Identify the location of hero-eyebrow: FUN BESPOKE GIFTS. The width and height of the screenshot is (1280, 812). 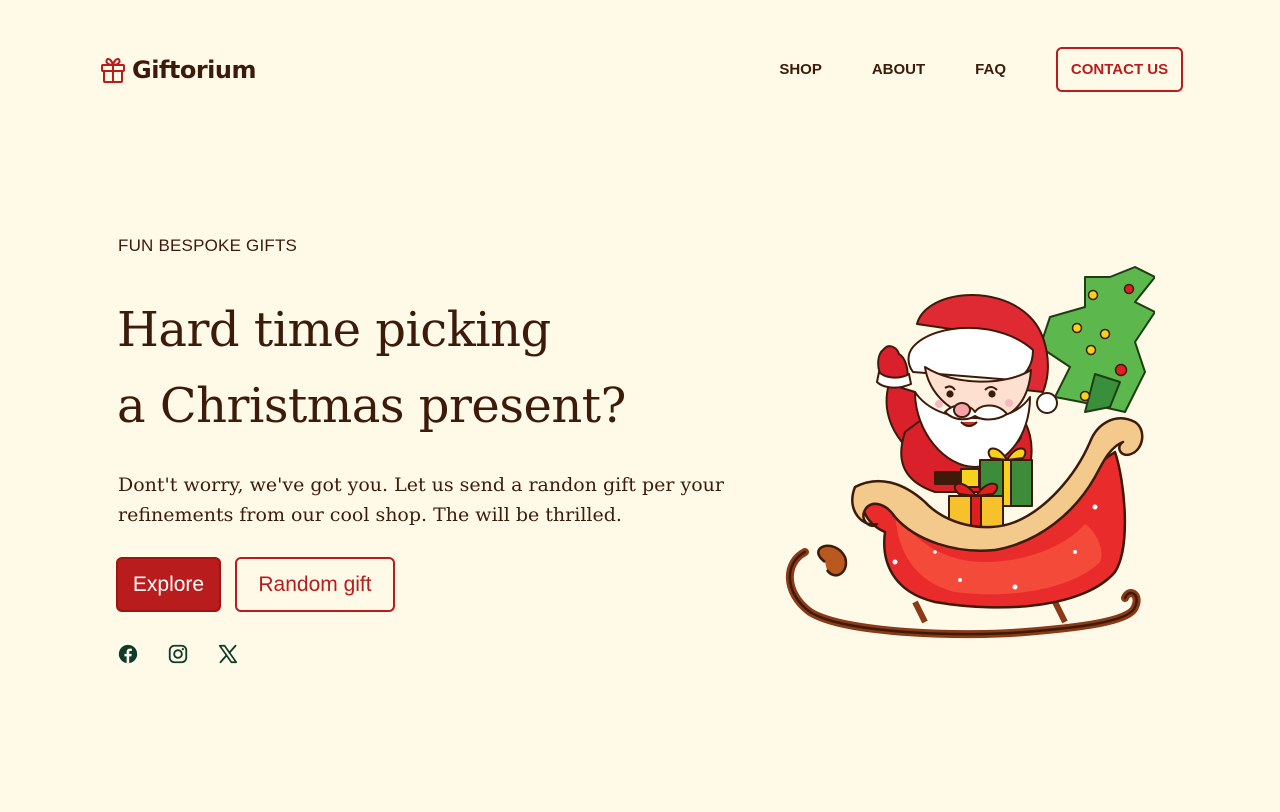
(208, 245).